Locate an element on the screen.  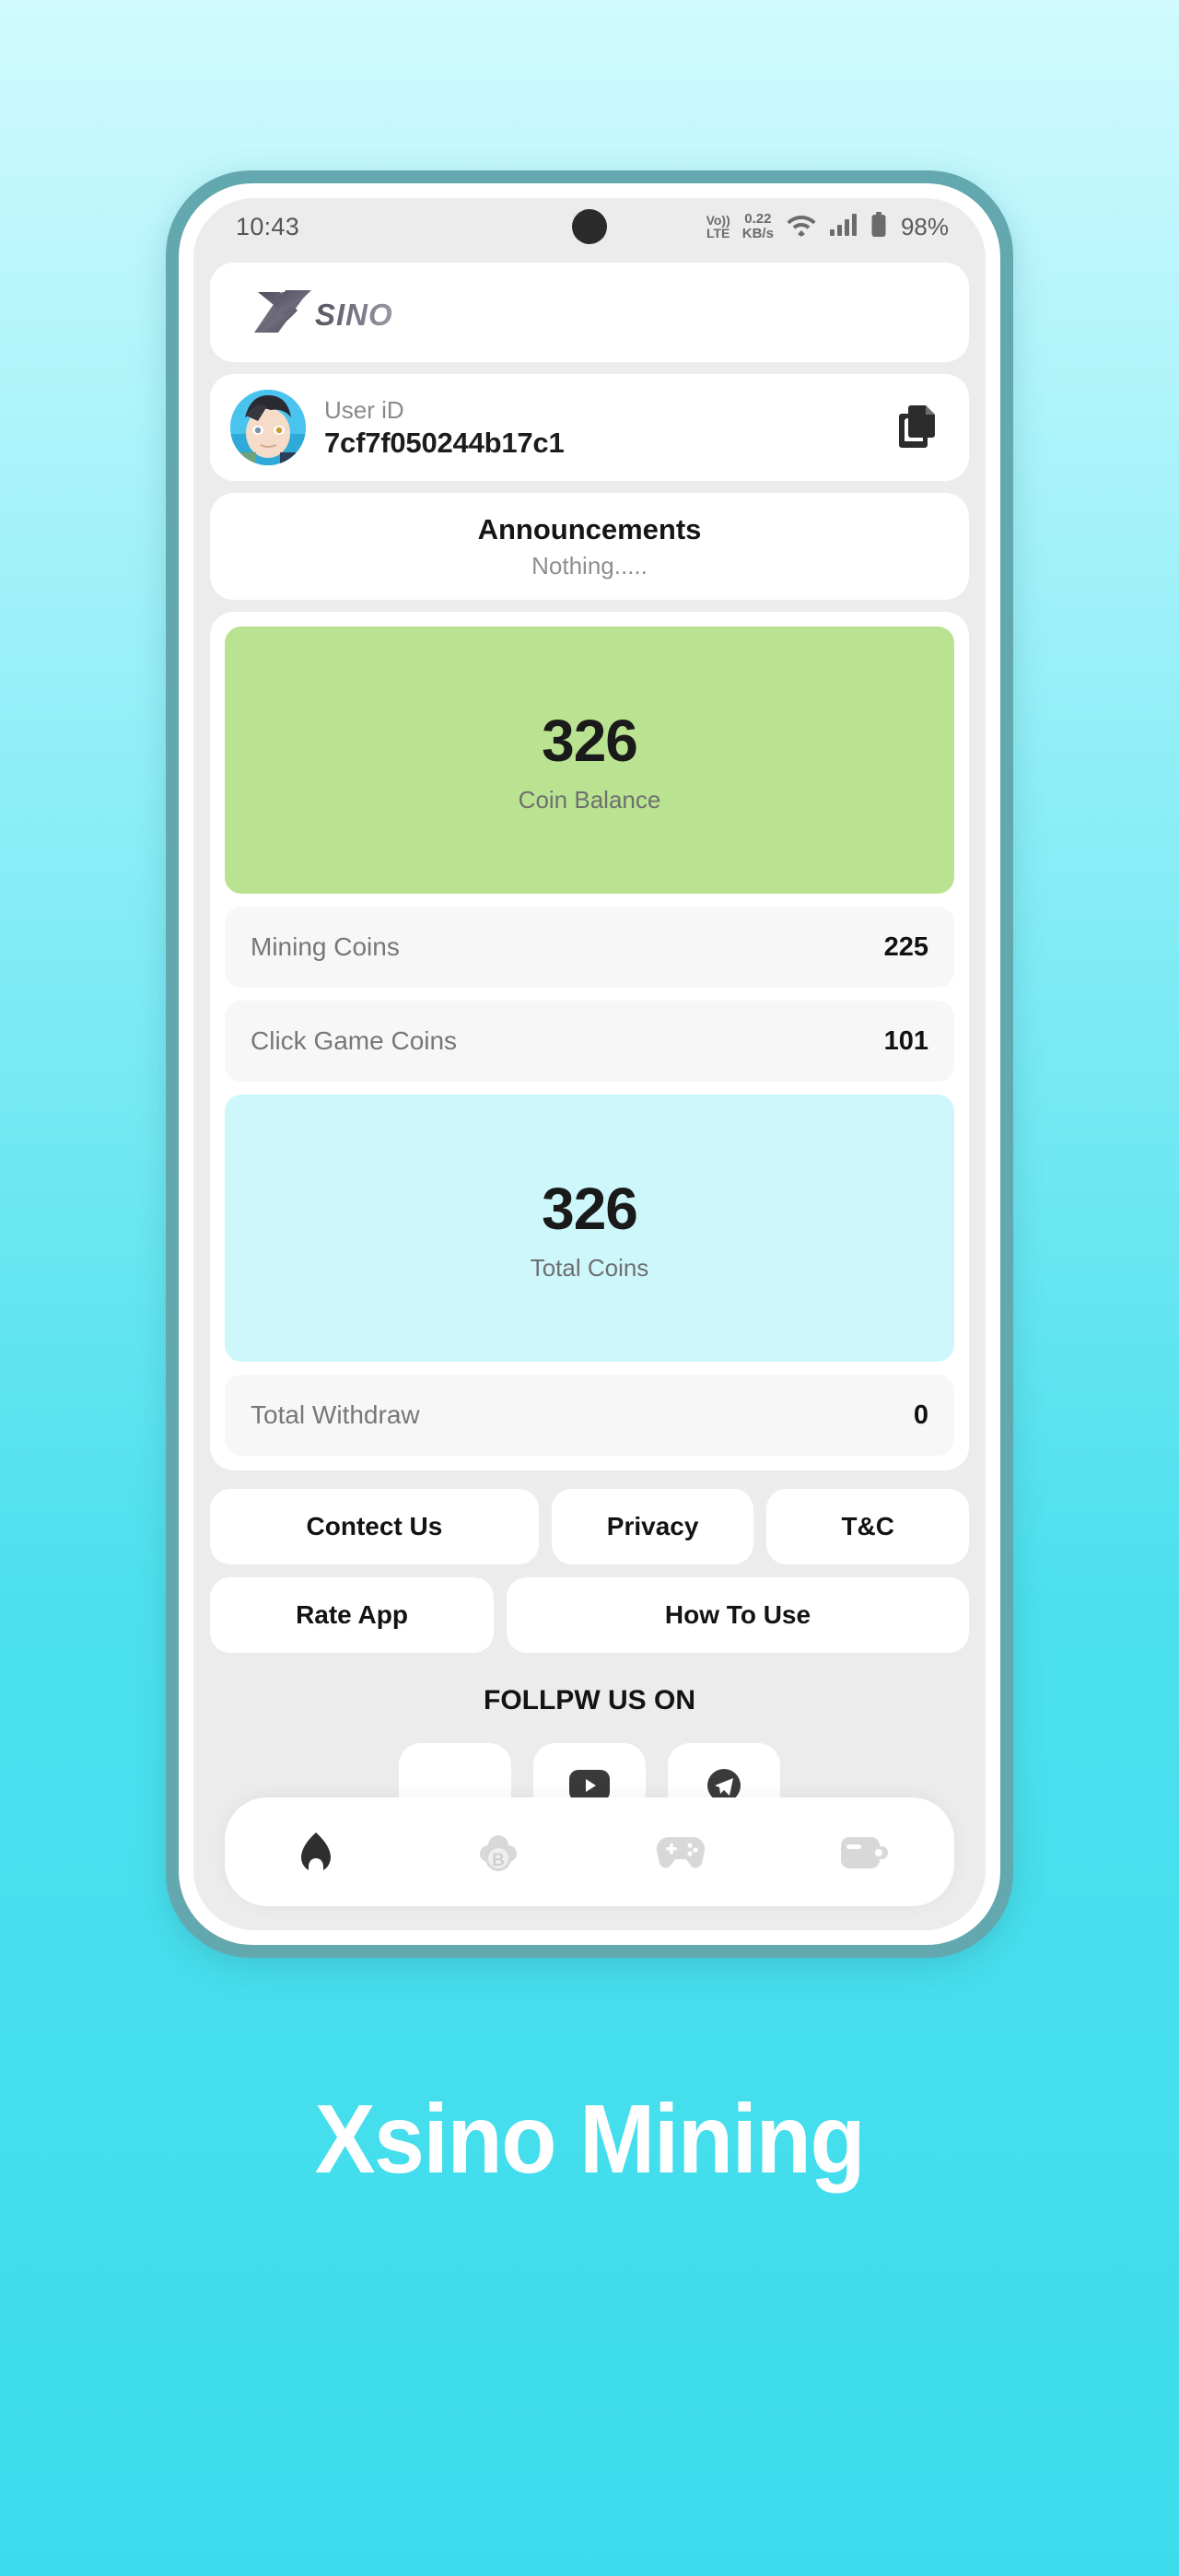
link-buttons-row-2: Rate App How To Use is located at coordinates (589, 1615).